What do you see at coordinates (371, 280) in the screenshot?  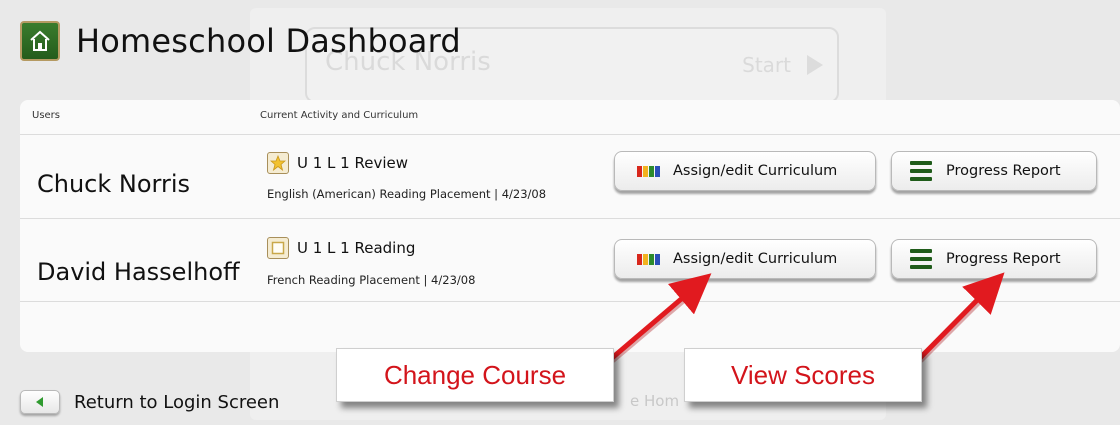 I see `curriculum-text: French Reading Placement | 4/23/08` at bounding box center [371, 280].